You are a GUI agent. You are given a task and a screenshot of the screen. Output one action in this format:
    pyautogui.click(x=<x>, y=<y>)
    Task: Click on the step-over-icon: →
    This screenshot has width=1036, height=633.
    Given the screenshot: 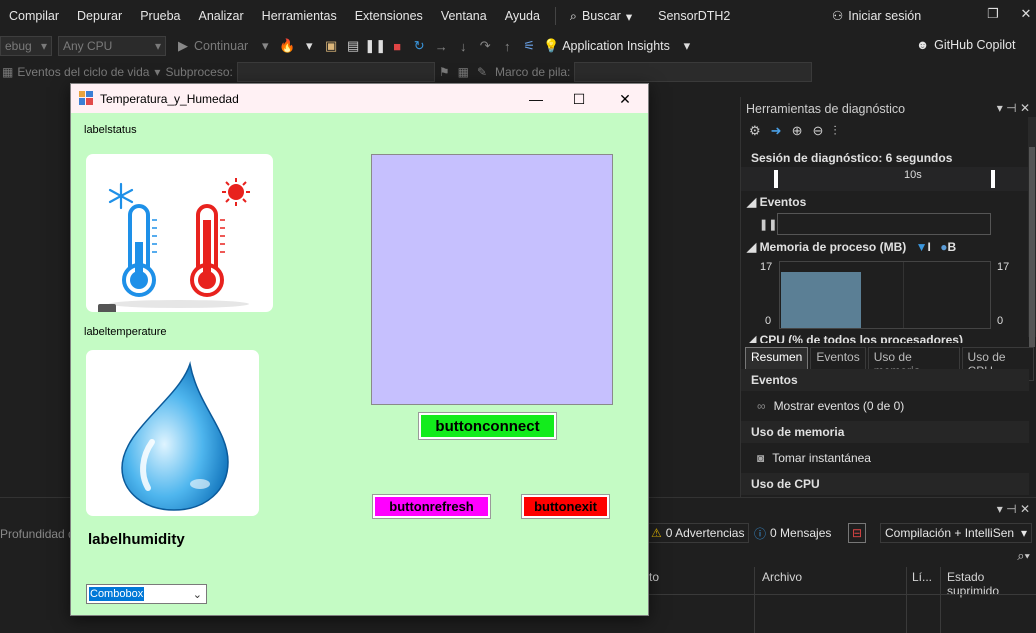 What is the action you would take?
    pyautogui.click(x=441, y=46)
    